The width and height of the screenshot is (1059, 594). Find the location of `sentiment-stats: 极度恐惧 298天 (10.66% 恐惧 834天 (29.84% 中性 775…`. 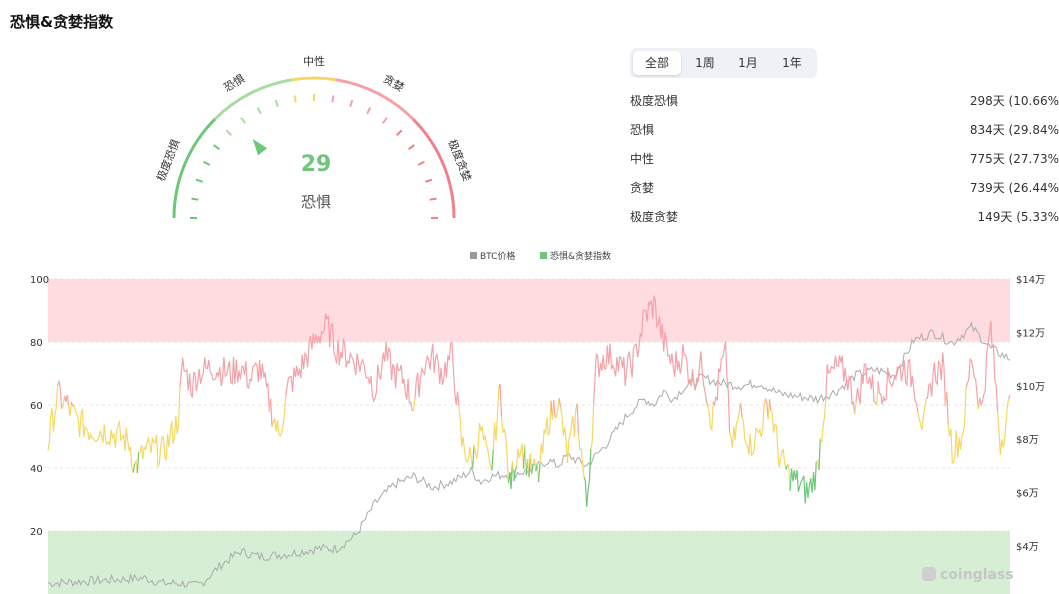

sentiment-stats: 极度恐惧 298天 (10.66% 恐惧 834天 (29.84% 中性 775… is located at coordinates (844, 160).